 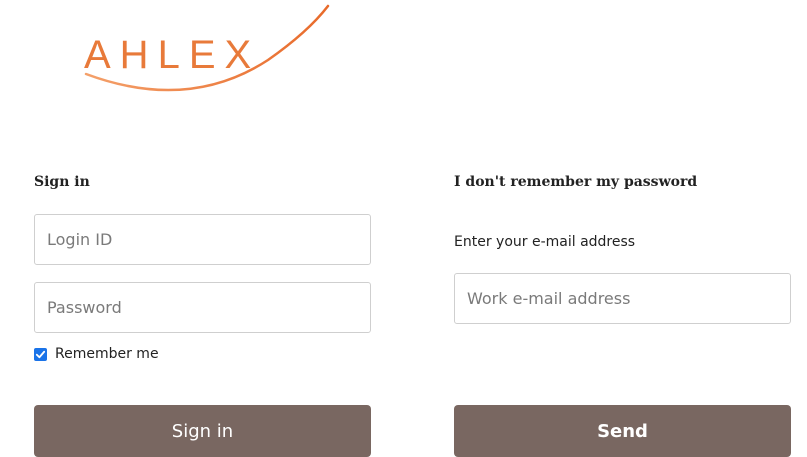 What do you see at coordinates (545, 242) in the screenshot?
I see `email-hint: Enter your e-mail address` at bounding box center [545, 242].